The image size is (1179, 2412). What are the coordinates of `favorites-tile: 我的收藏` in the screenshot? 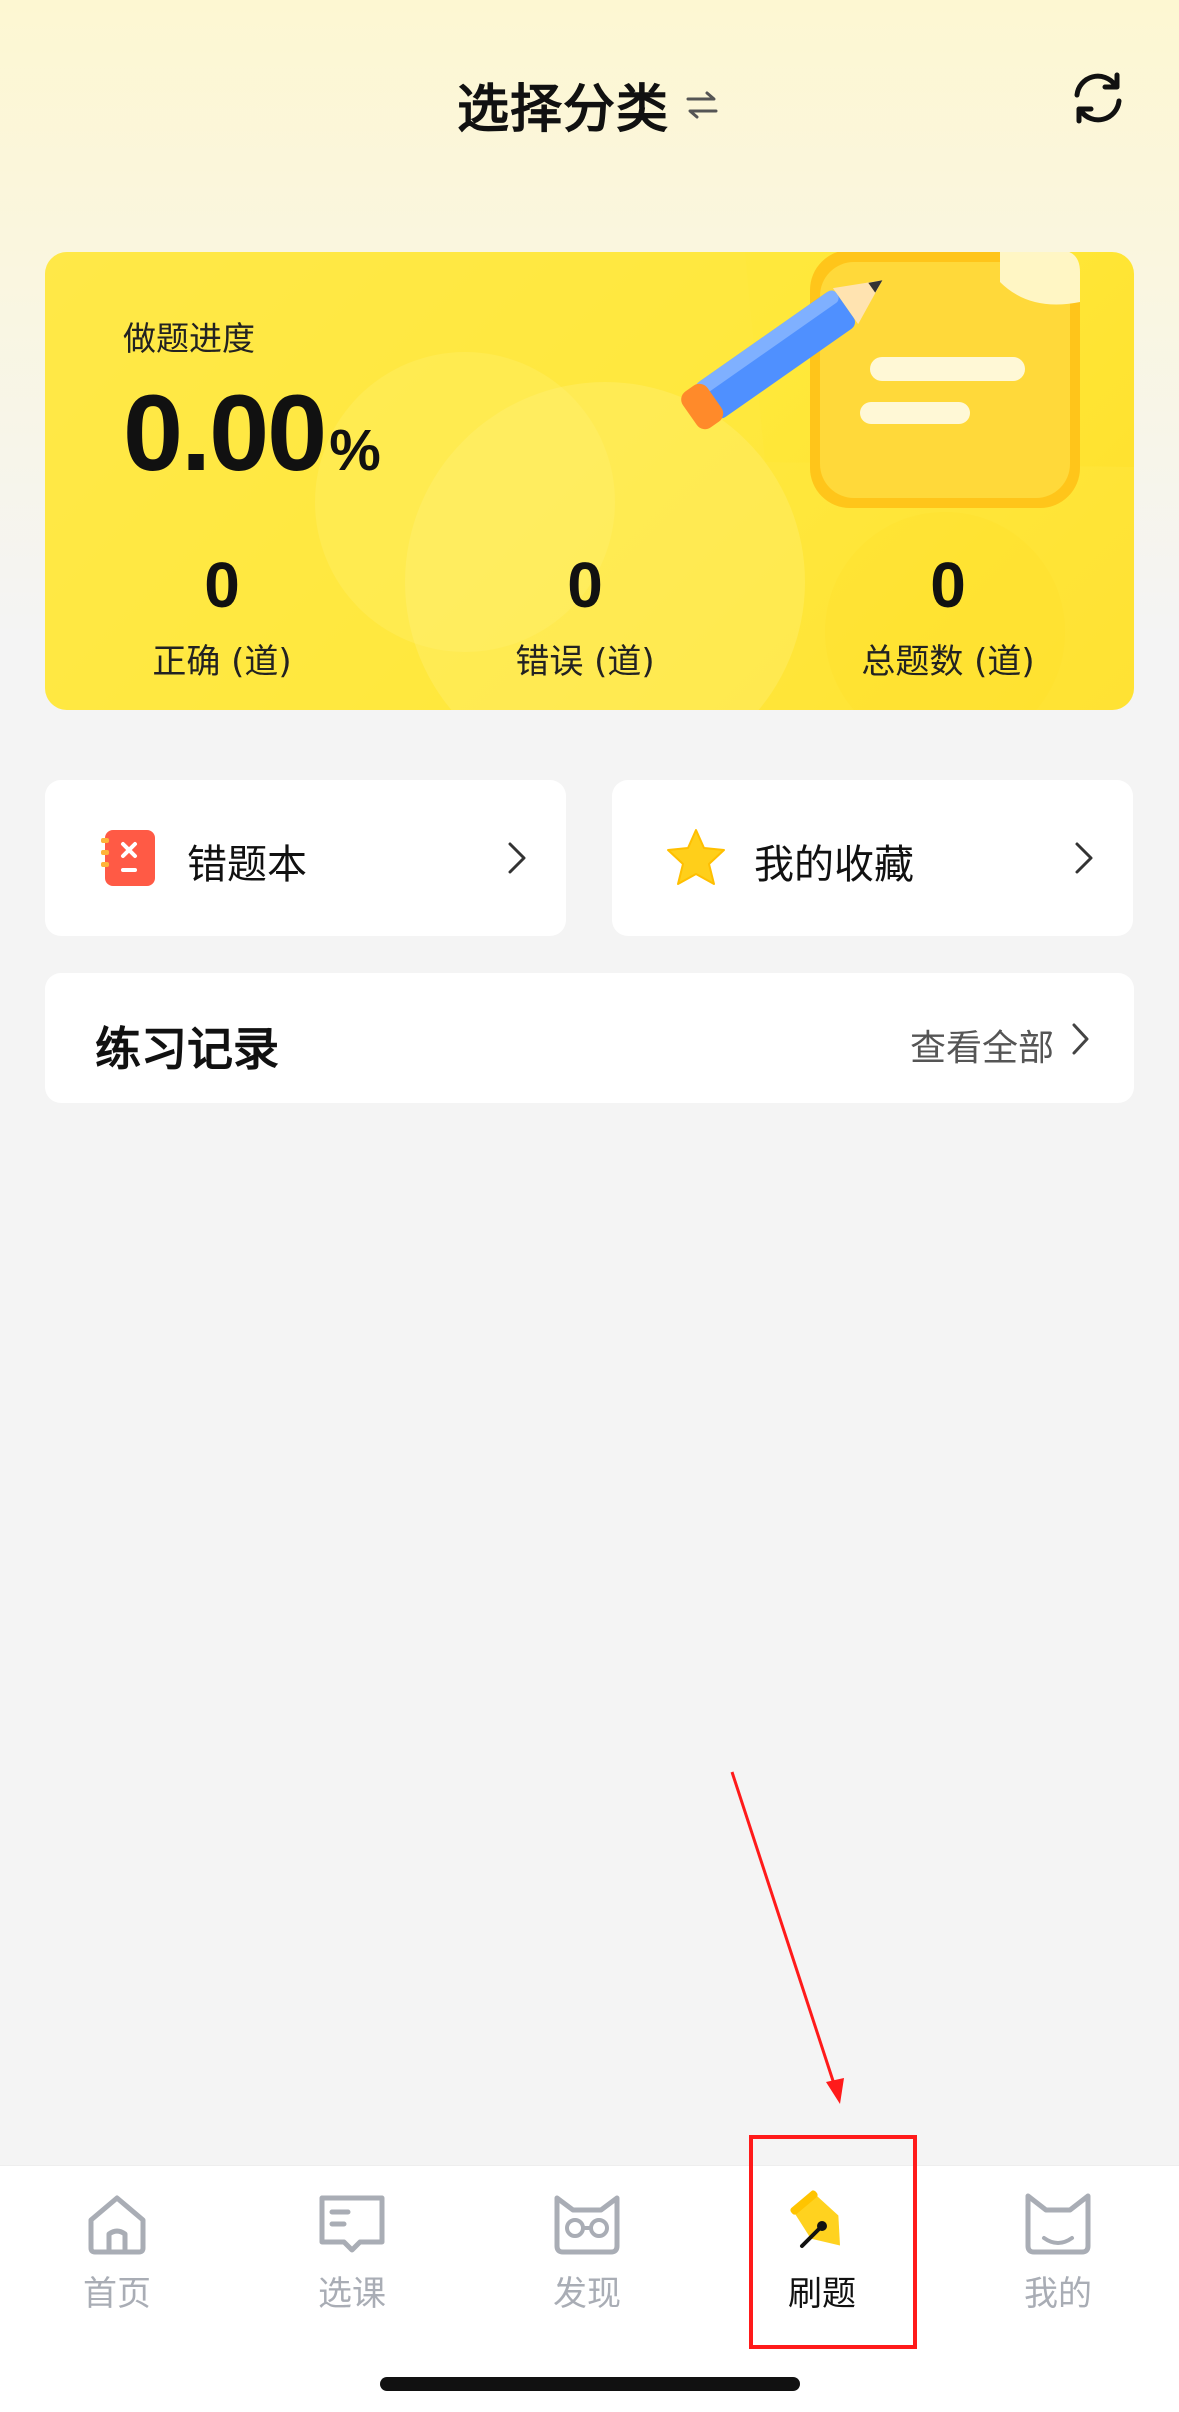 It's located at (872, 858).